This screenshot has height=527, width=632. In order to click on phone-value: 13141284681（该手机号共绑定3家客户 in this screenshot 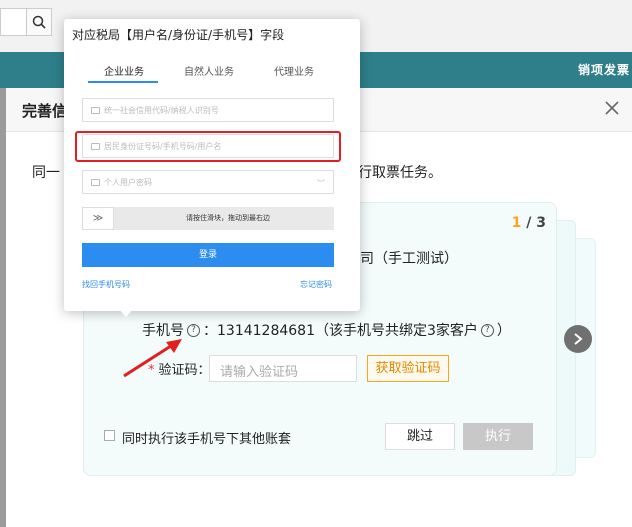, I will do `click(347, 331)`.